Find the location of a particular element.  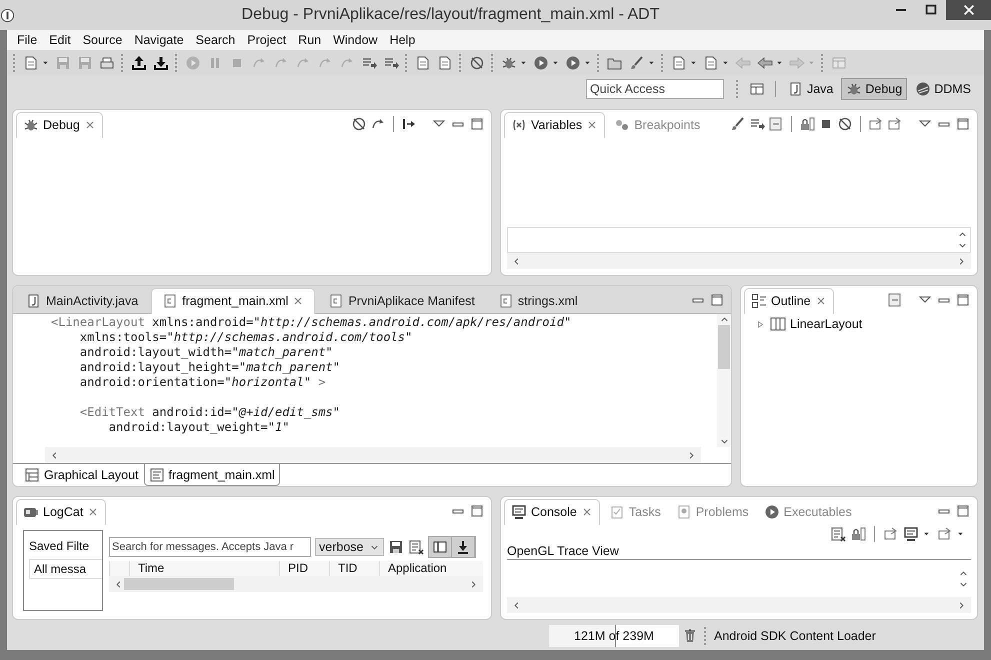

view-tab: Executables is located at coordinates (808, 511).